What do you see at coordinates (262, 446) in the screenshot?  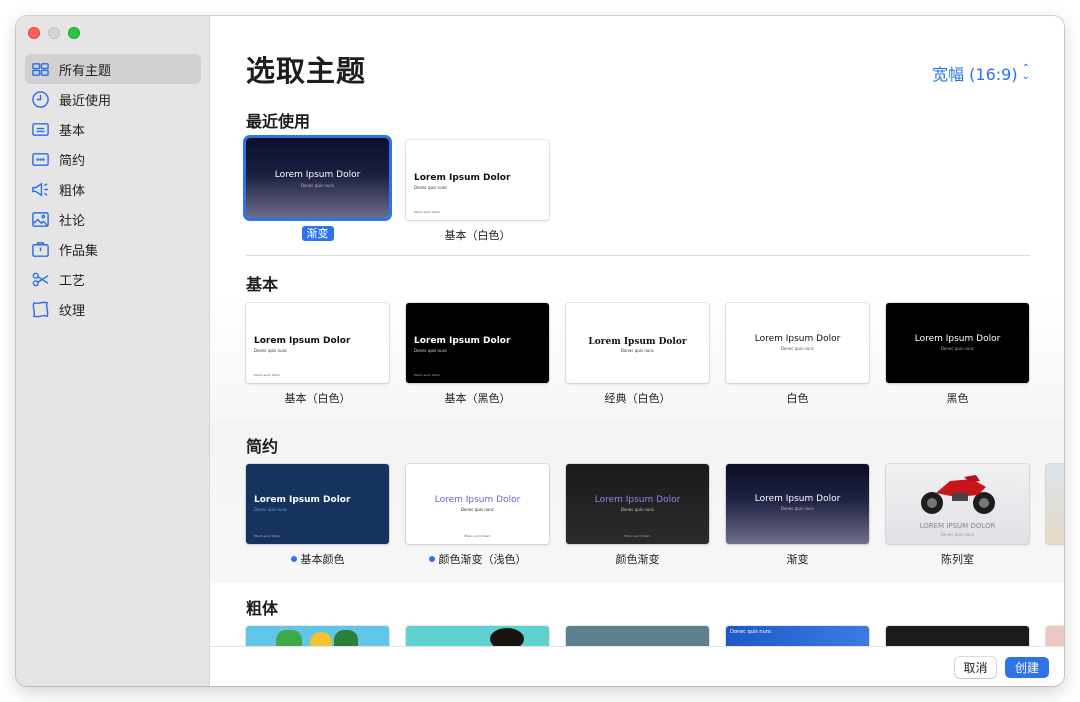 I see `section-title-minimal: 简约` at bounding box center [262, 446].